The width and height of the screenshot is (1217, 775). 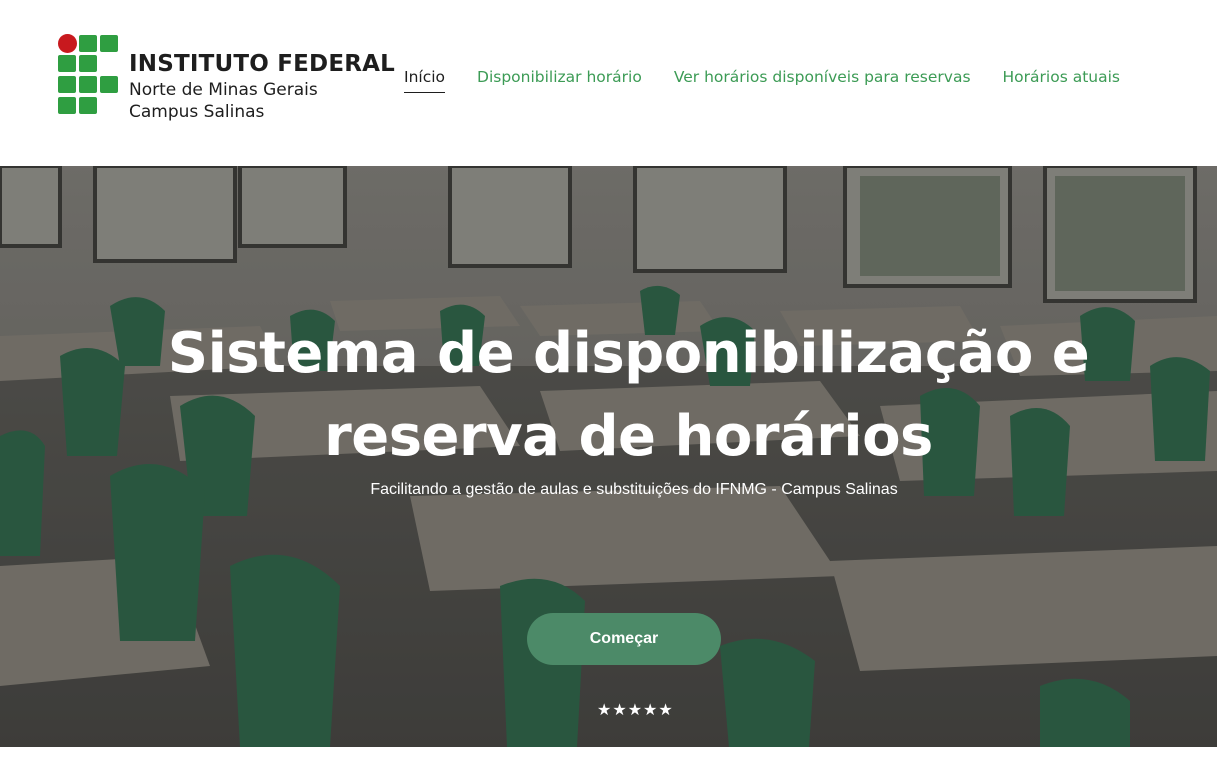 What do you see at coordinates (635, 709) in the screenshot?
I see `rating-stars-icon: ★★★★★` at bounding box center [635, 709].